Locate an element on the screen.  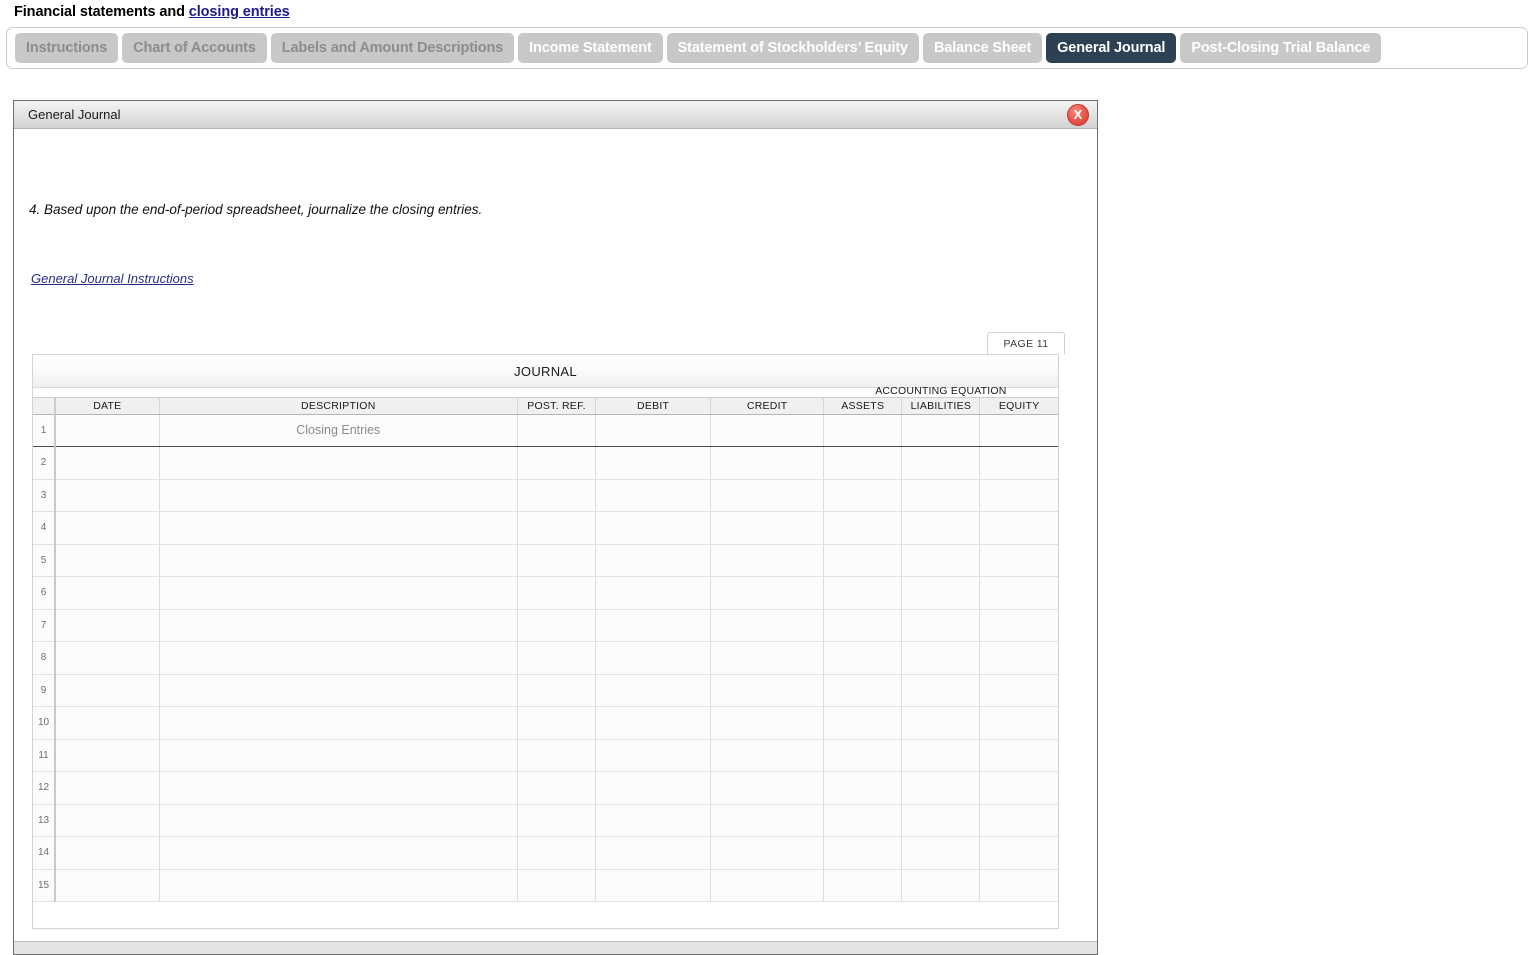
general-journal-instructions-link: General Journal Instructions is located at coordinates (112, 278).